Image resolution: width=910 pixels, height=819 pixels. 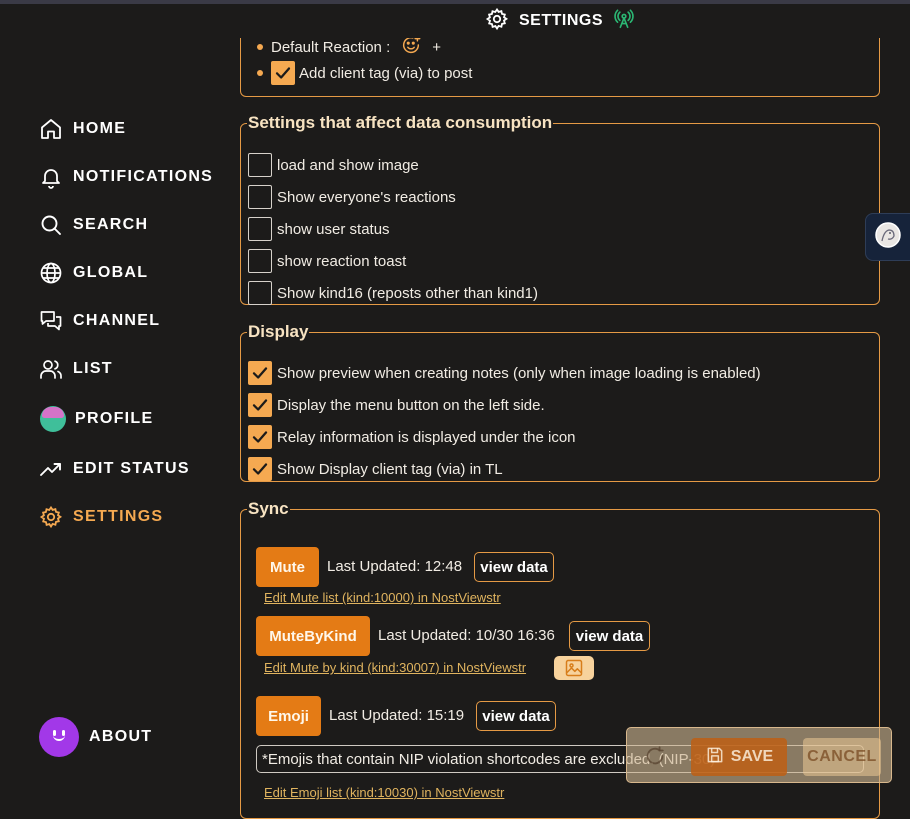 I want to click on client-tag-label: Add client tag (via) to post, so click(x=386, y=73).